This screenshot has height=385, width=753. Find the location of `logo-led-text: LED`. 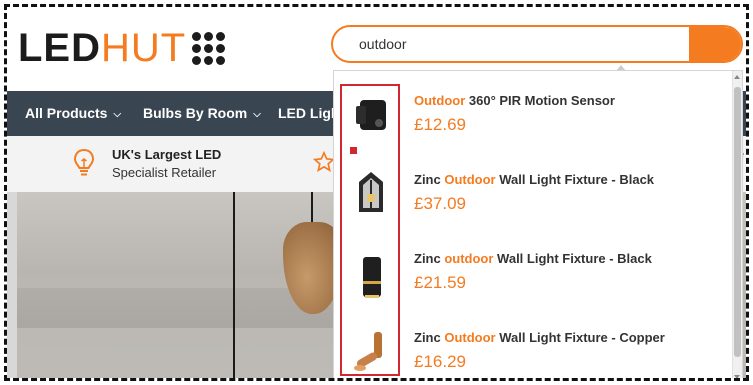

logo-led-text: LED is located at coordinates (59, 47).